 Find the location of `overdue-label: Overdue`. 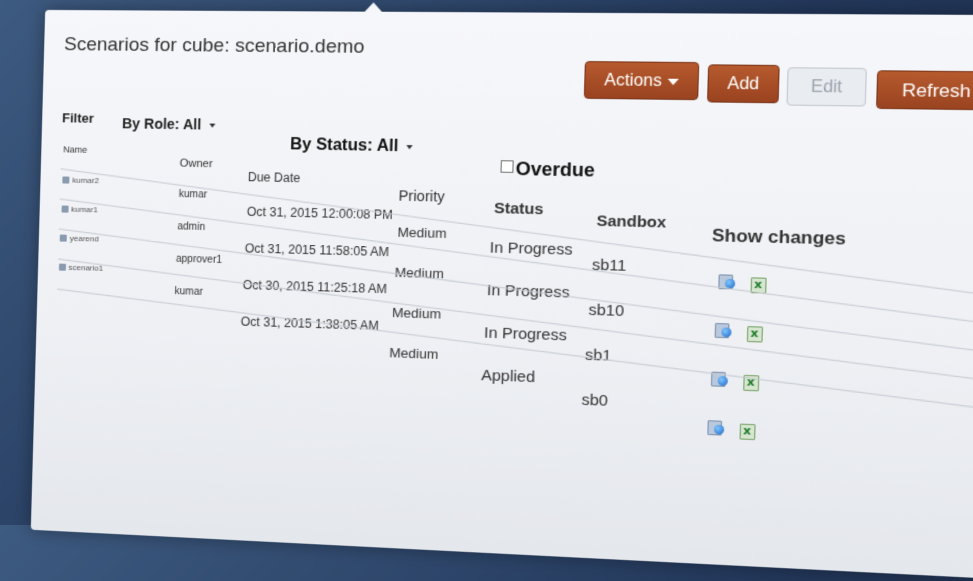

overdue-label: Overdue is located at coordinates (555, 169).